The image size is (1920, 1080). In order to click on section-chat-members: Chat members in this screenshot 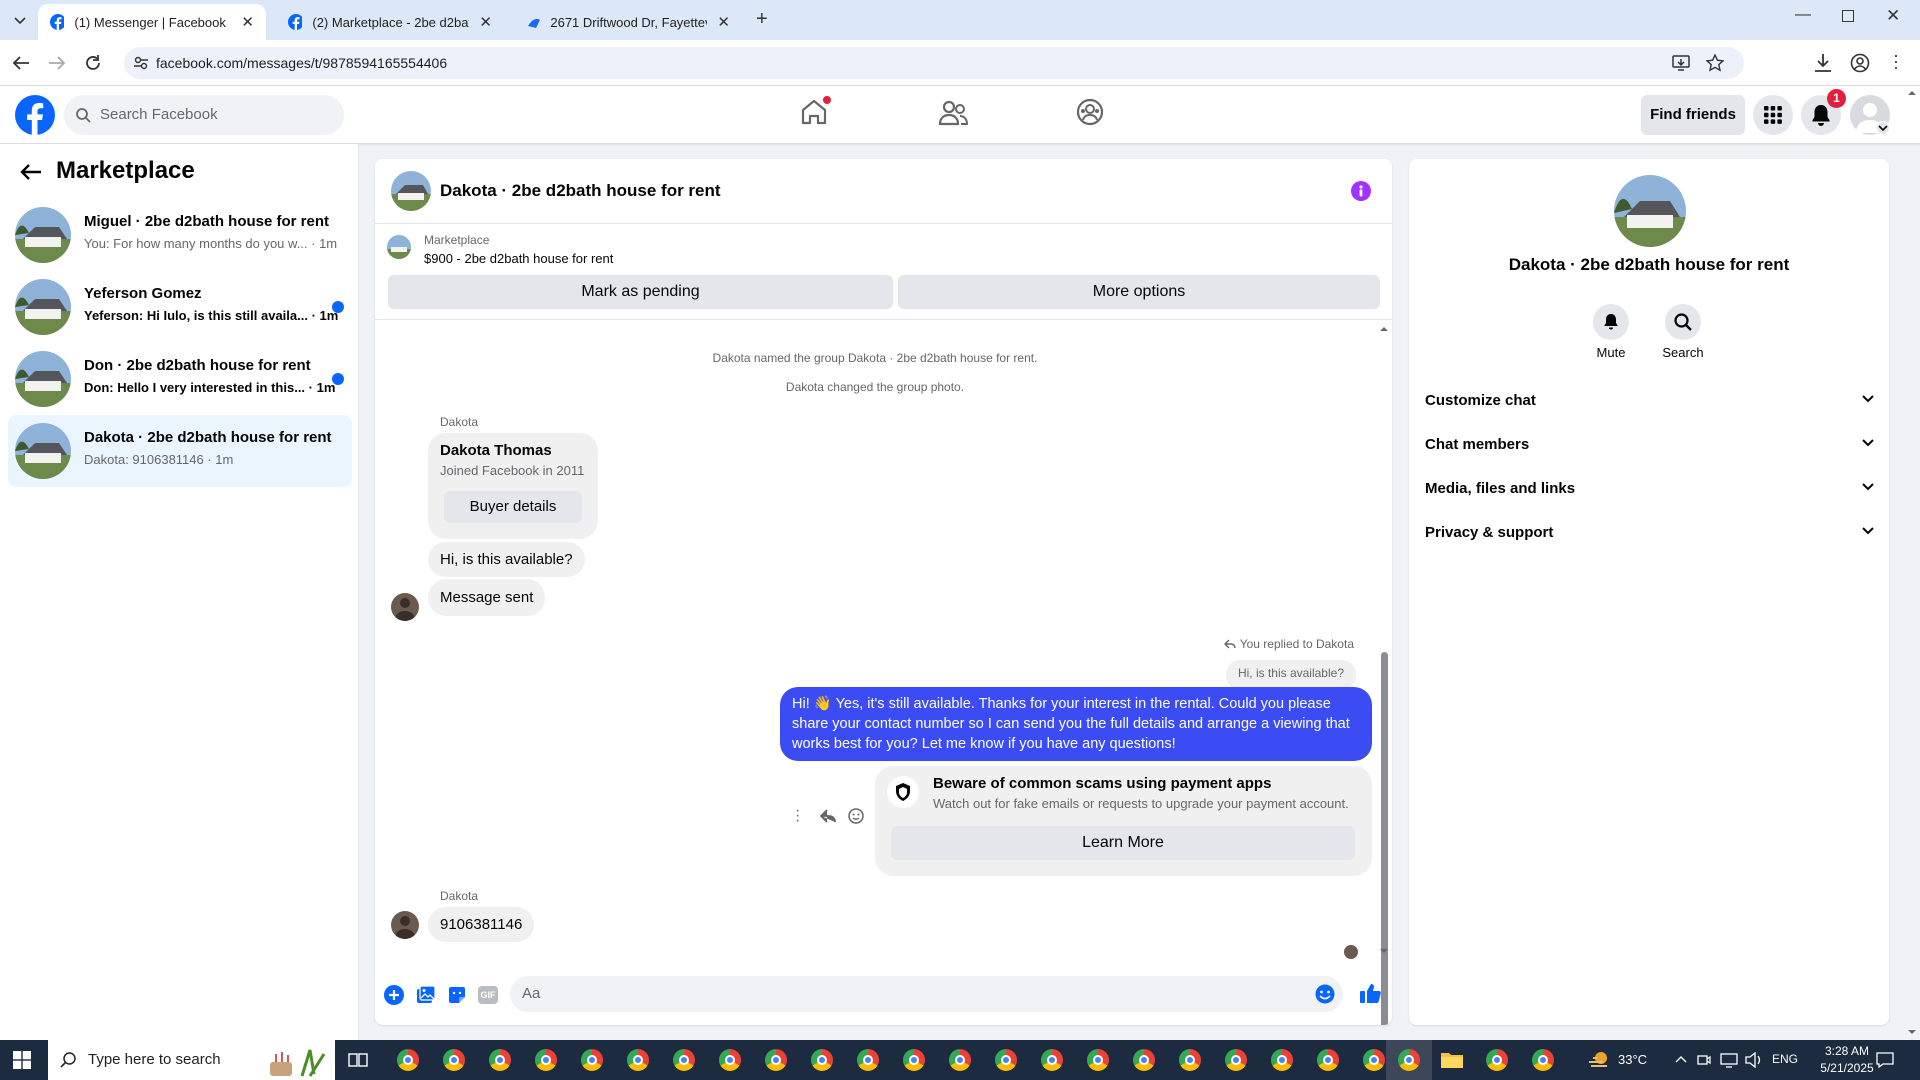, I will do `click(1650, 444)`.